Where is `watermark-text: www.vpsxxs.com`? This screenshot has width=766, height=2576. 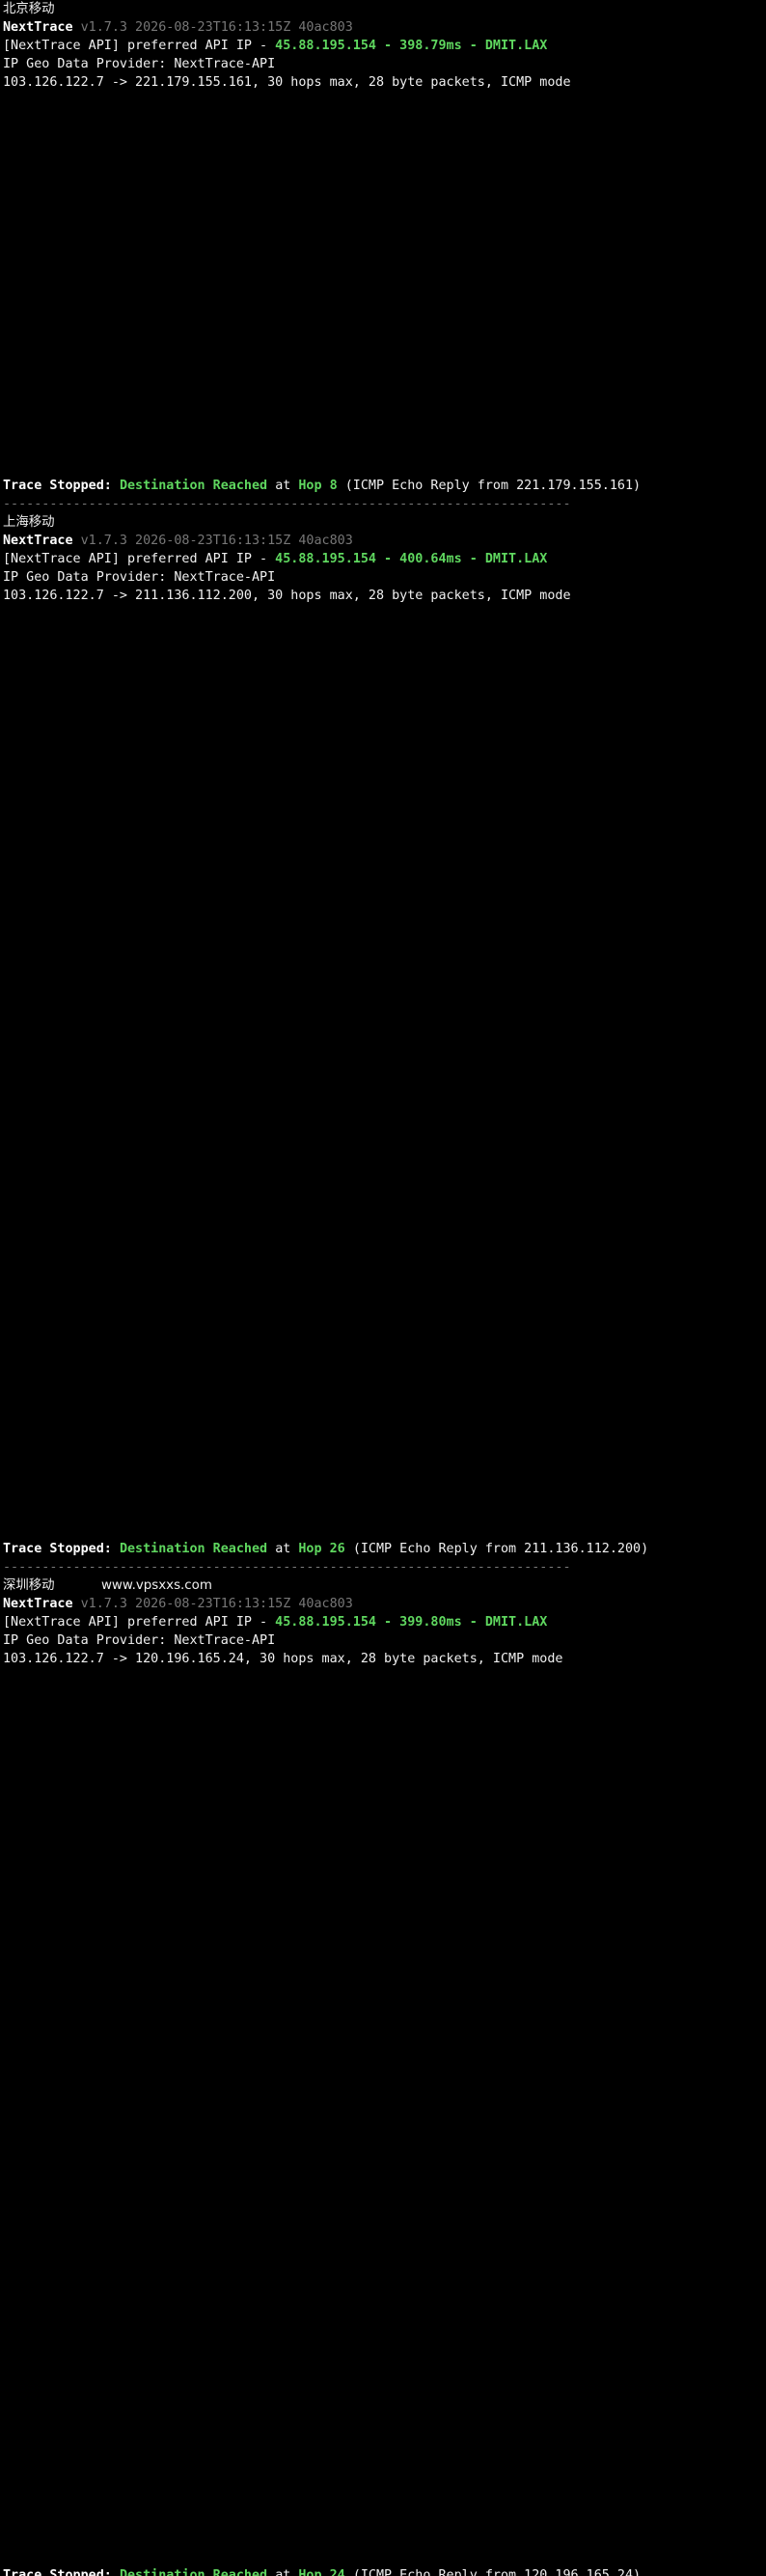 watermark-text: www.vpsxxs.com is located at coordinates (156, 1586).